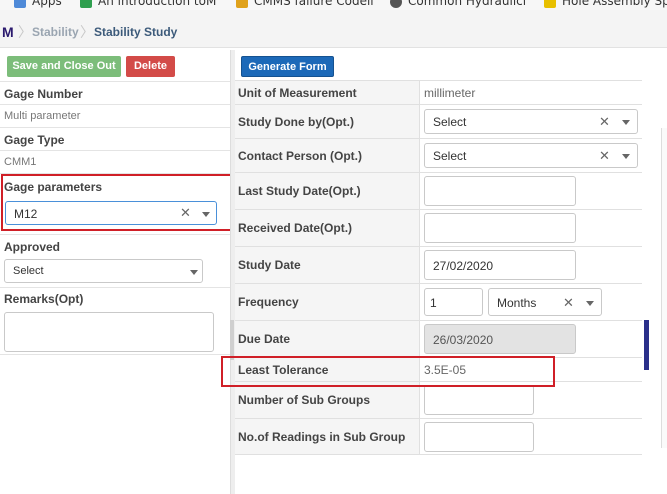  Describe the element at coordinates (64, 66) in the screenshot. I see `save-and-close-button: Save and Close Out` at that location.